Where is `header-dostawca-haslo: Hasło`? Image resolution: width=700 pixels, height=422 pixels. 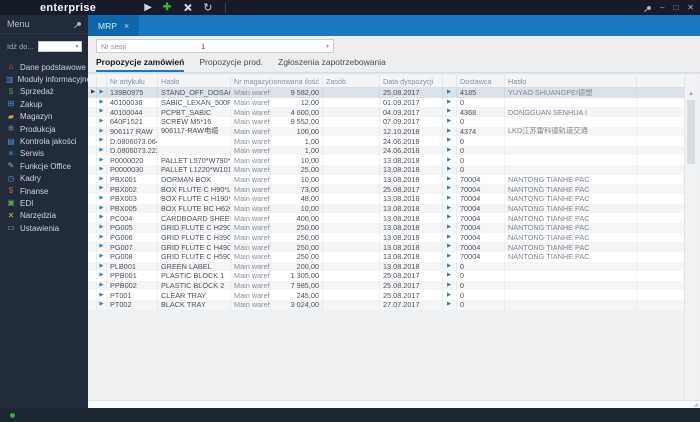 header-dostawca-haslo: Hasło is located at coordinates (571, 81).